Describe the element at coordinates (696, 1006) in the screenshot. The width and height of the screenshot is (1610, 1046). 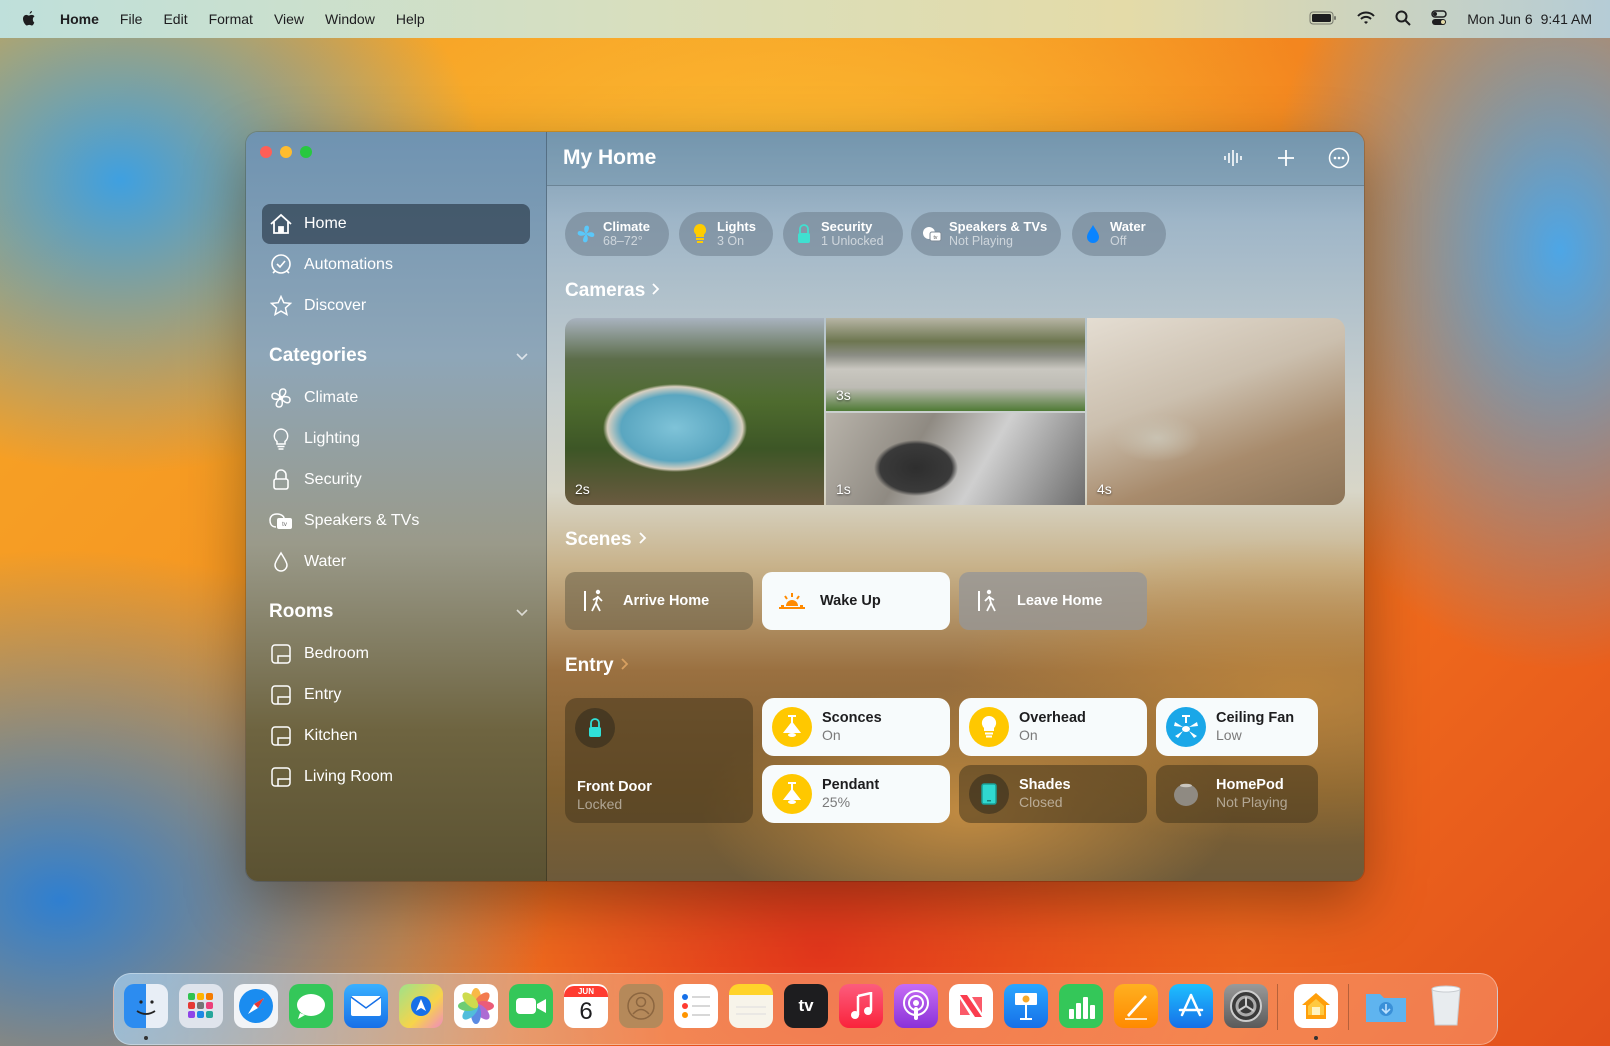
I see `dock-reminders` at that location.